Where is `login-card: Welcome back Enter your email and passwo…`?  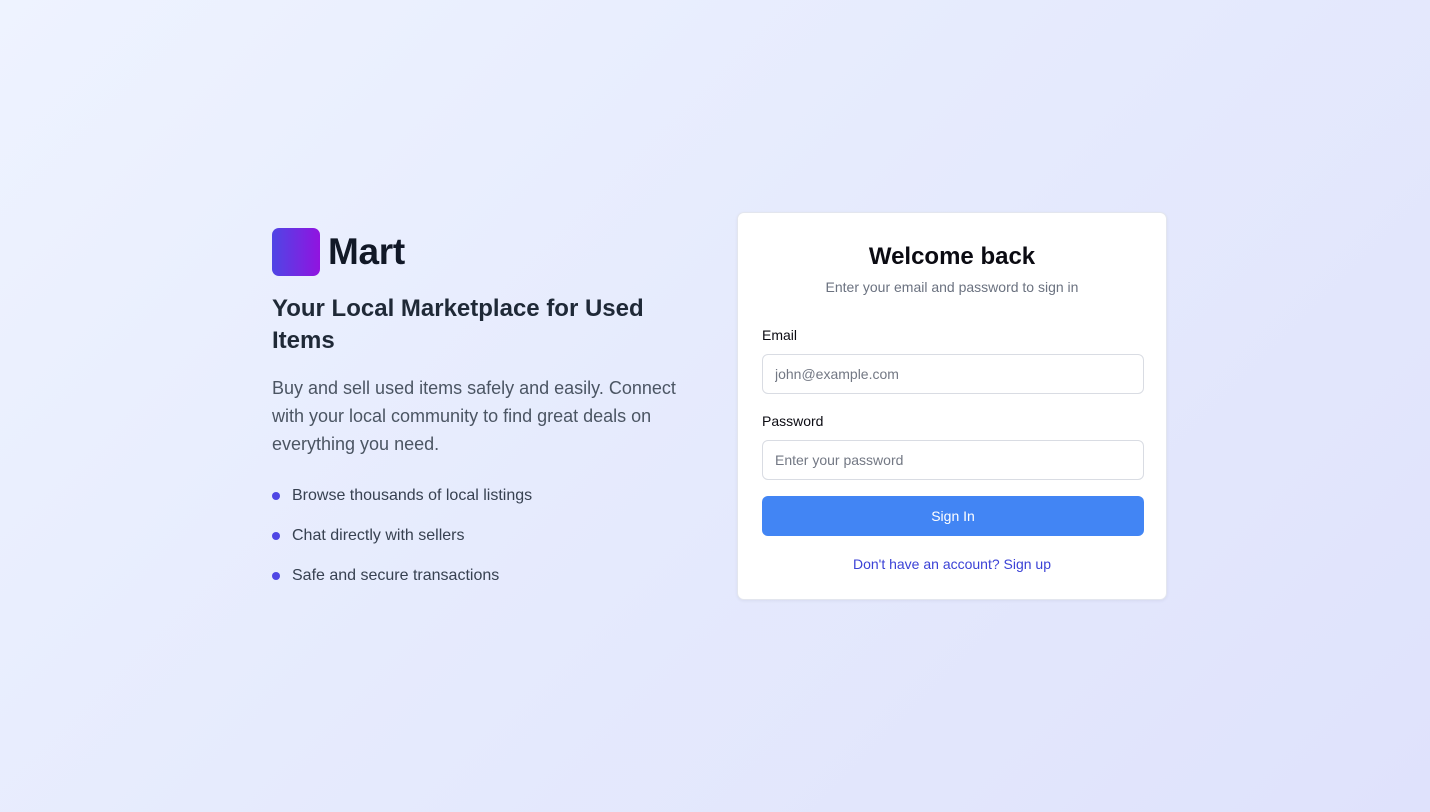 login-card: Welcome back Enter your email and passwo… is located at coordinates (952, 406).